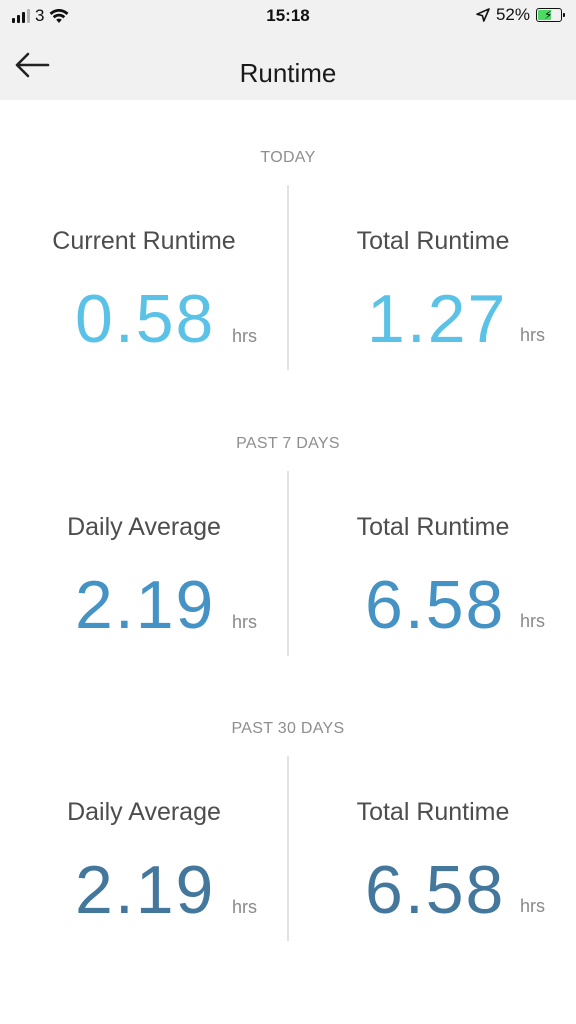 Image resolution: width=576 pixels, height=1024 pixels. I want to click on stat-label: Current Runtime, so click(144, 241).